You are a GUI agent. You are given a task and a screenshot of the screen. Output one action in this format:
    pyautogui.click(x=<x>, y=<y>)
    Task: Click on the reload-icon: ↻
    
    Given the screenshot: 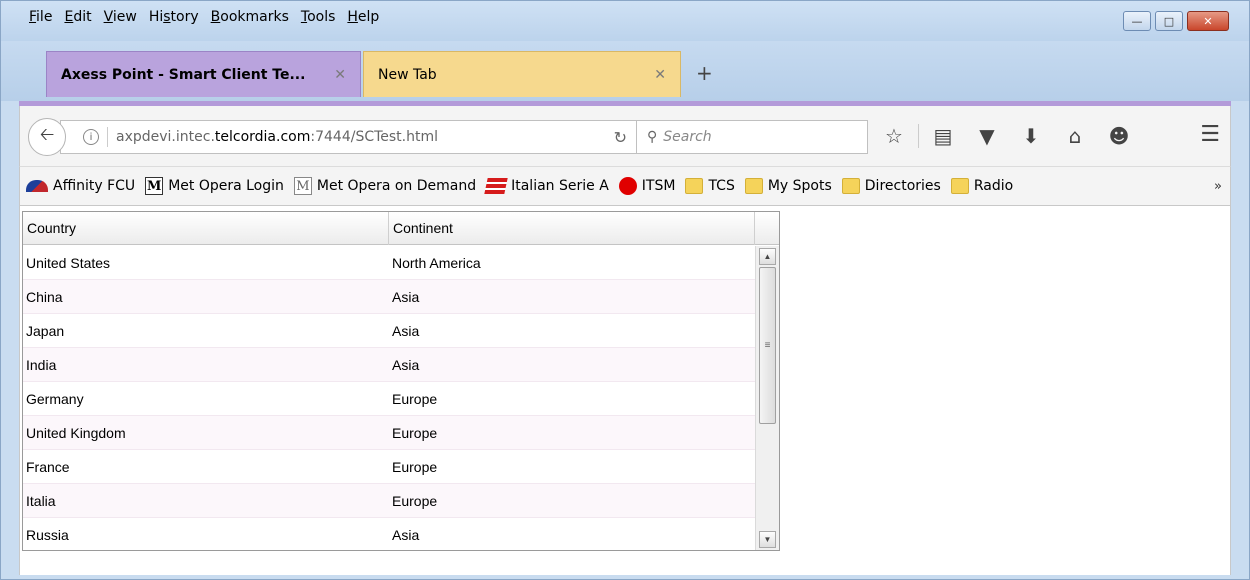 What is the action you would take?
    pyautogui.click(x=620, y=137)
    